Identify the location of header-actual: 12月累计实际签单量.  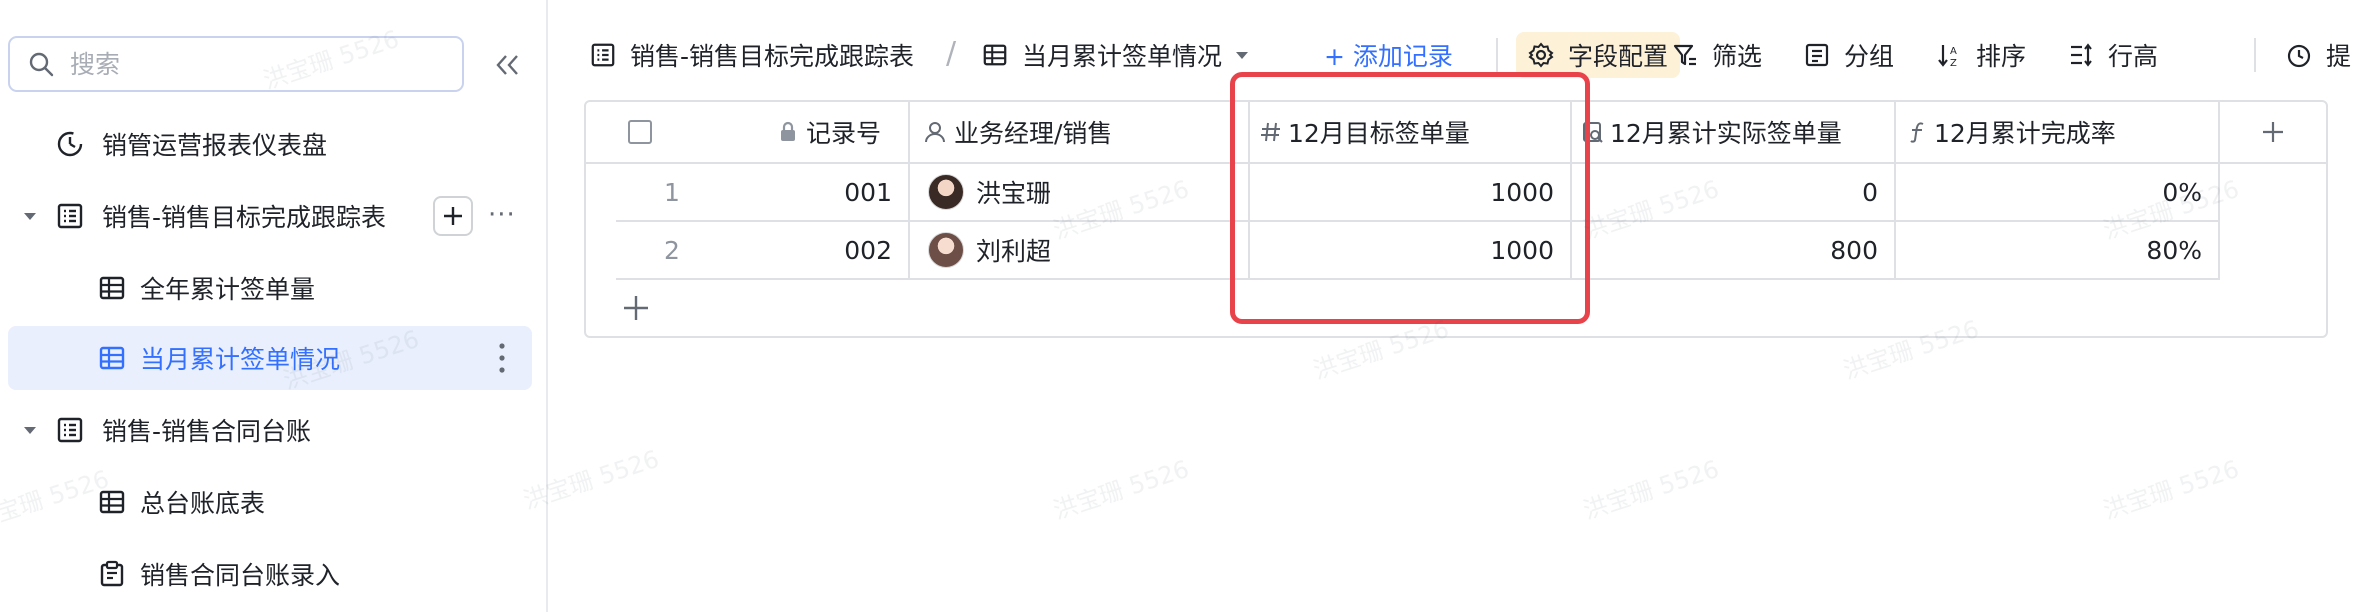
(1734, 133).